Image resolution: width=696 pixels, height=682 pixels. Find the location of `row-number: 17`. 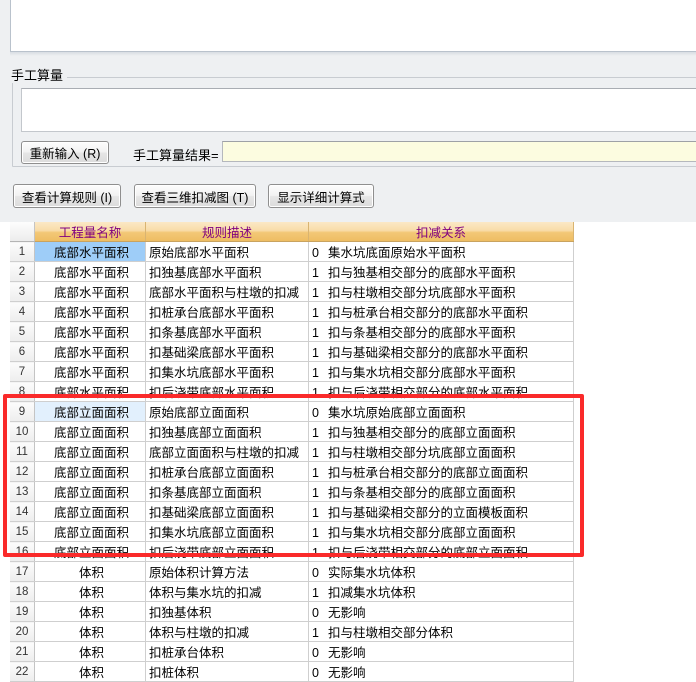

row-number: 17 is located at coordinates (22, 571).